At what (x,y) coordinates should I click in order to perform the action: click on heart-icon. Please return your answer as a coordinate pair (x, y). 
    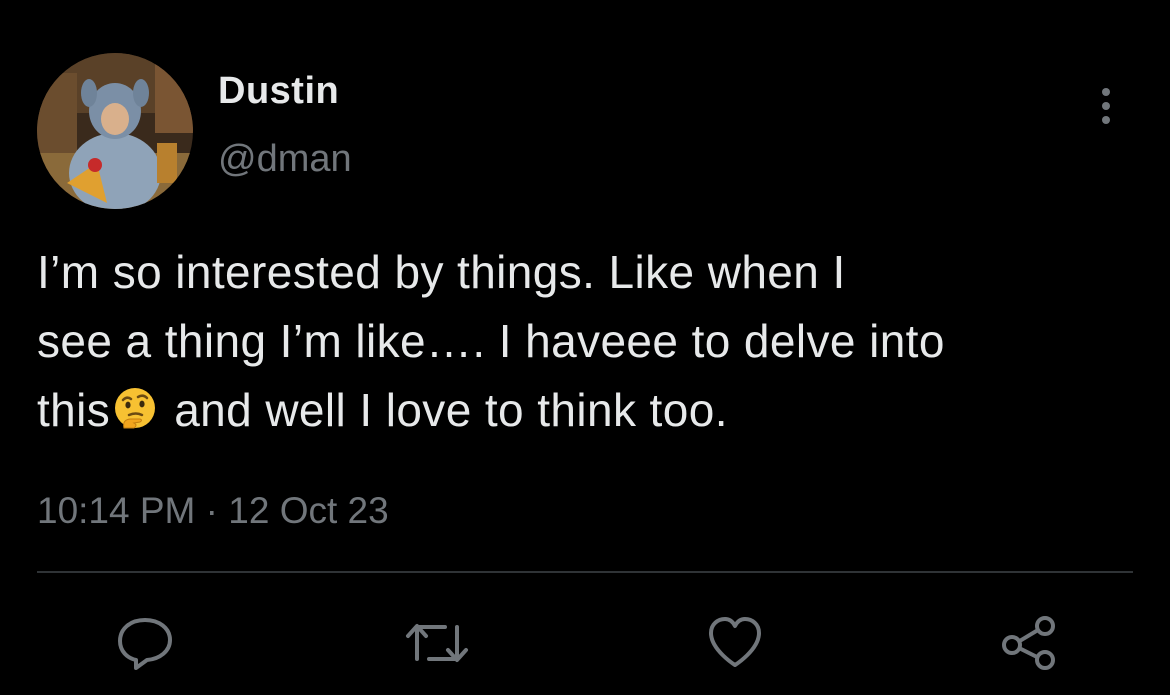
    Looking at the image, I should click on (735, 642).